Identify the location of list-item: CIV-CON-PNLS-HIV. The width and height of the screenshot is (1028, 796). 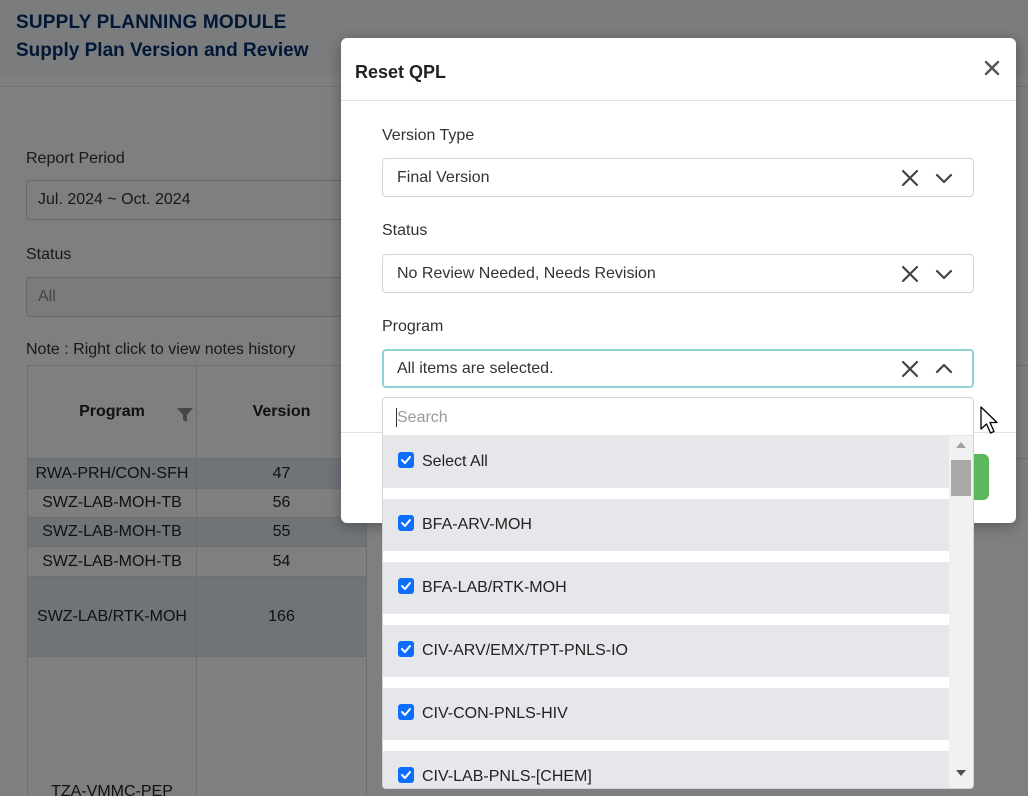
(666, 714).